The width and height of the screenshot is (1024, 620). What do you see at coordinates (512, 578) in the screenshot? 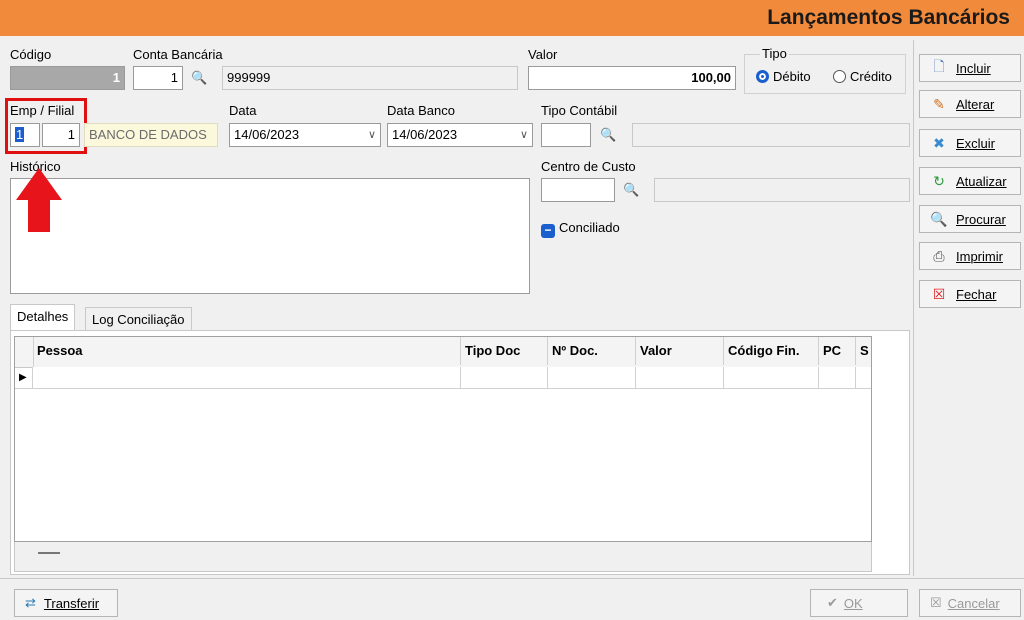
I see `bottom-divider` at bounding box center [512, 578].